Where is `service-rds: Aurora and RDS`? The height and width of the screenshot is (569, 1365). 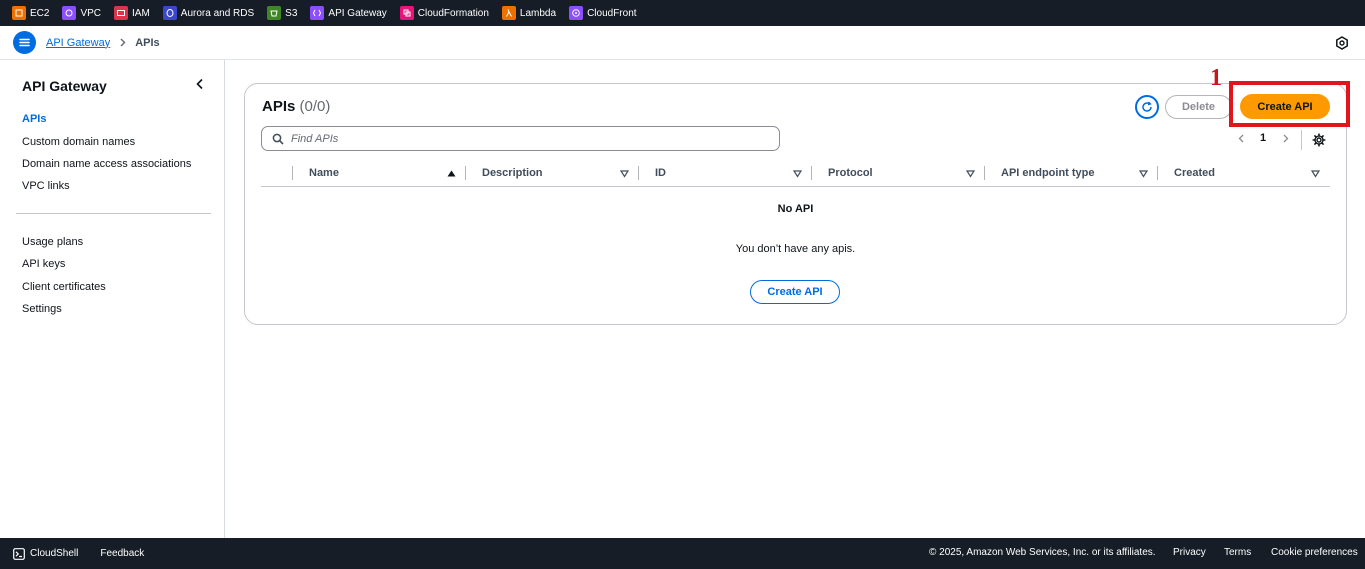
service-rds: Aurora and RDS is located at coordinates (208, 13).